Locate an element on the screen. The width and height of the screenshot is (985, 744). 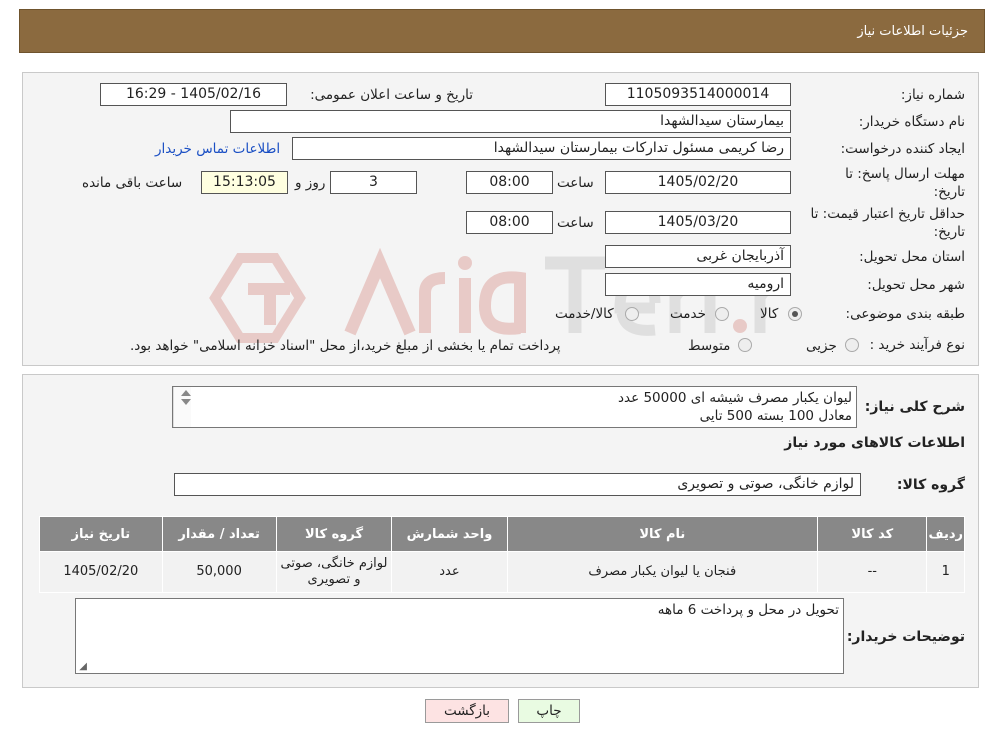
cell-name: فنجان یا لیوان یکبار مصرف is located at coordinates (662, 572).